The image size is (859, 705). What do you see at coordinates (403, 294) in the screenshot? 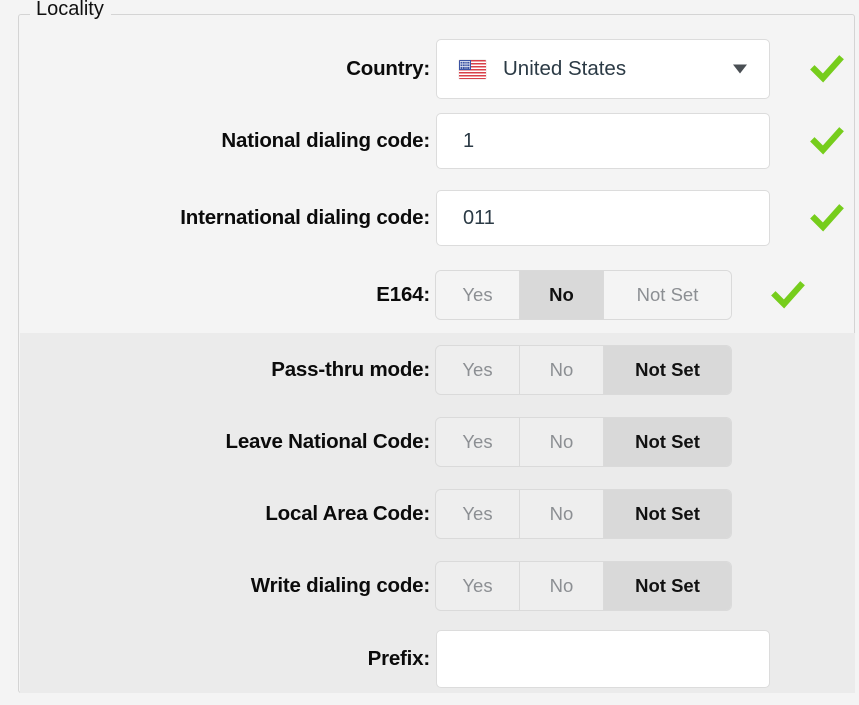
I see `label-e164: E164:` at bounding box center [403, 294].